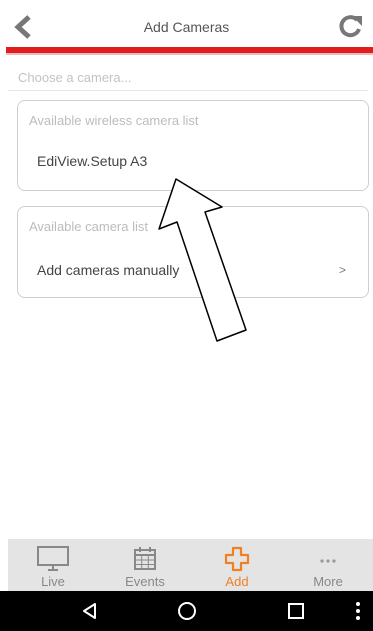 The width and height of the screenshot is (373, 631). I want to click on add-cameras-manually-item: Add cameras manually, so click(108, 270).